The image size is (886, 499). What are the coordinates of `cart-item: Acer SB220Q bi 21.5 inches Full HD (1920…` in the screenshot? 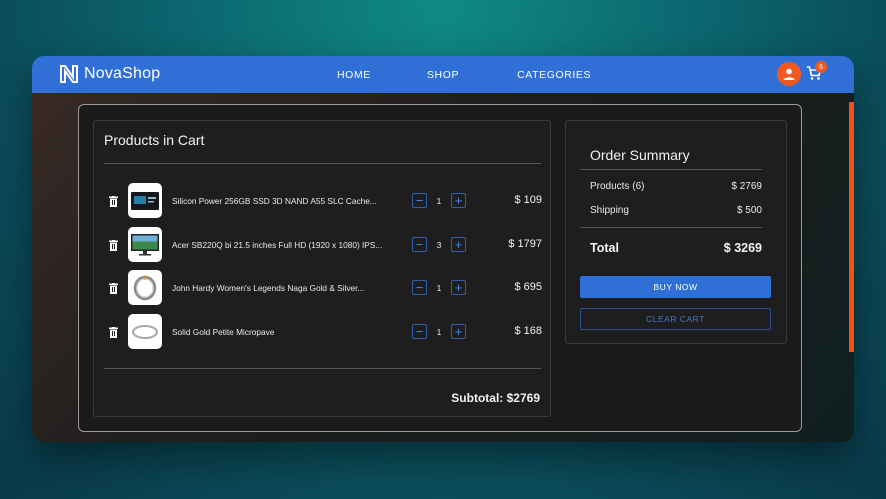 It's located at (323, 245).